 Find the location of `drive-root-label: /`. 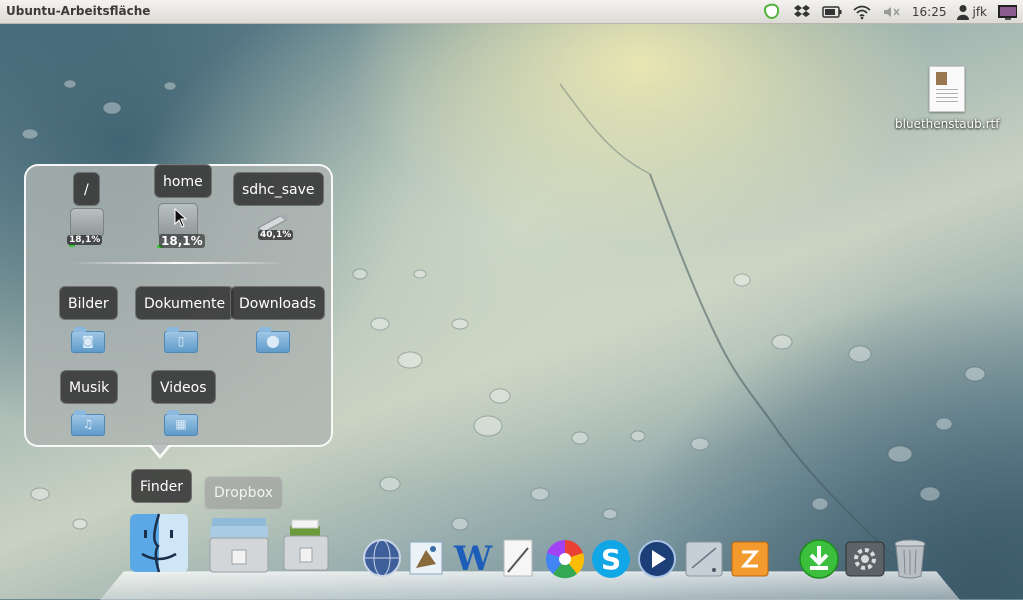

drive-root-label: / is located at coordinates (86, 189).